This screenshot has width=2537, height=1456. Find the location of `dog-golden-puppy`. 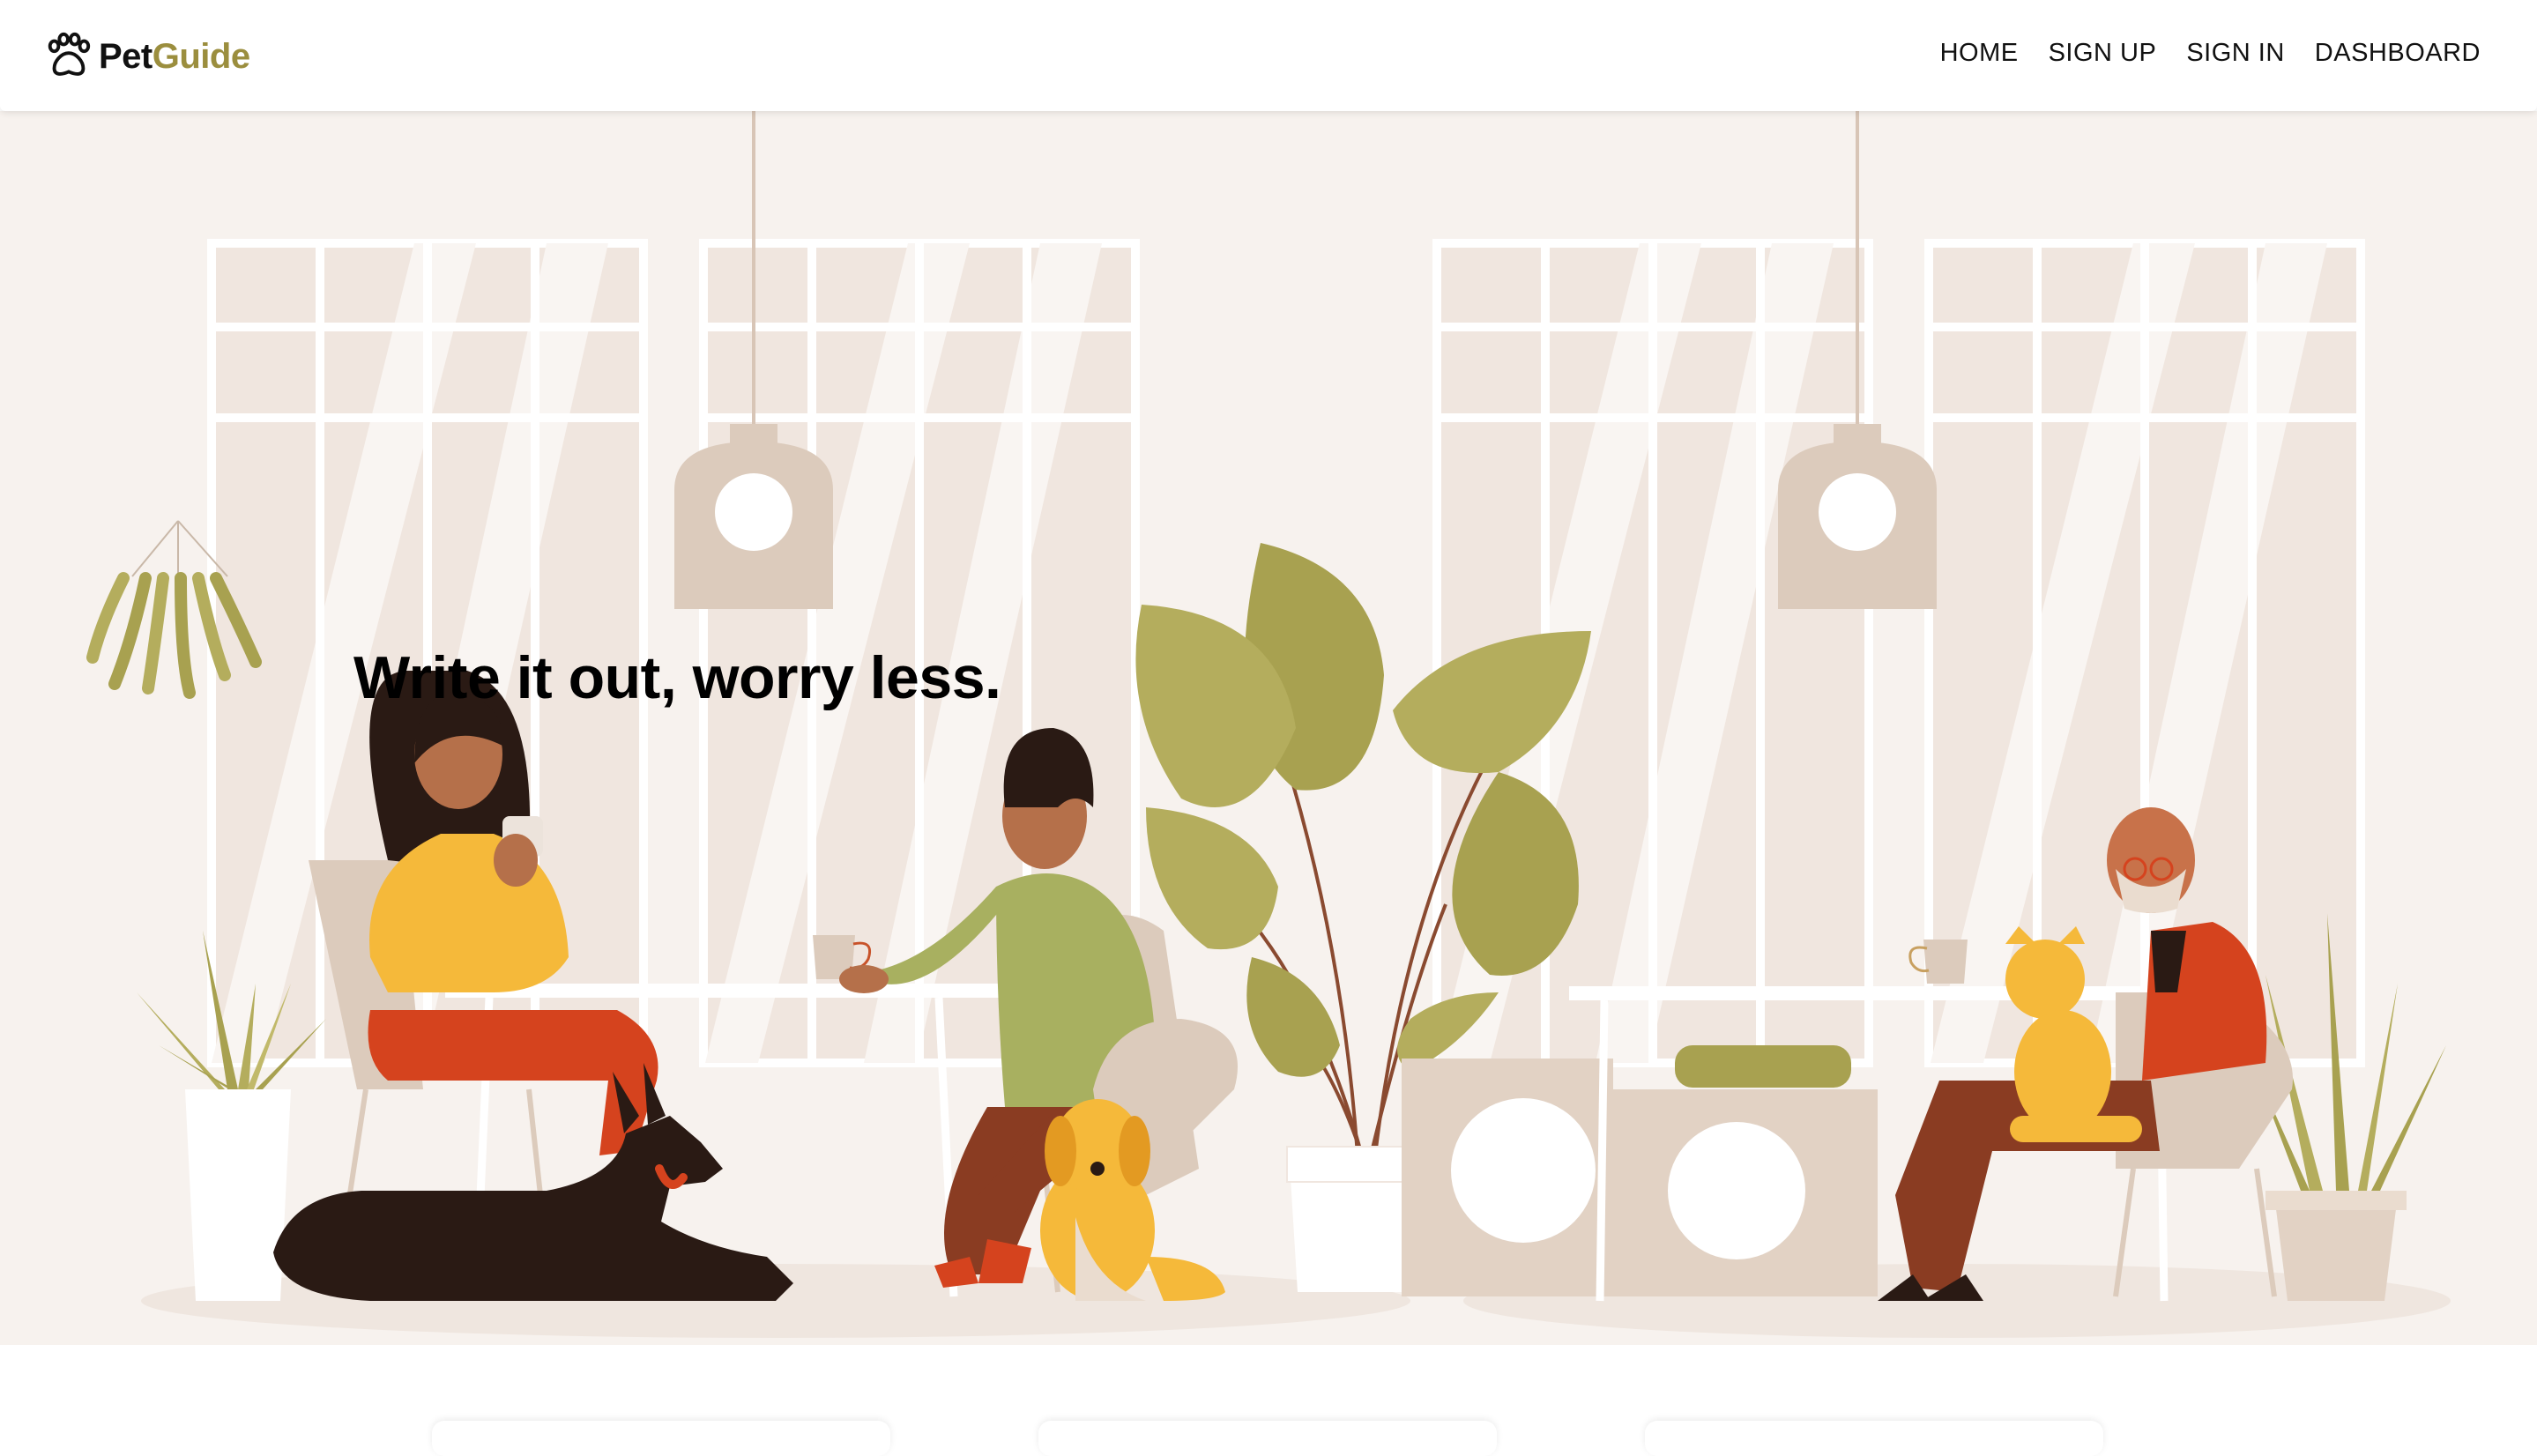

dog-golden-puppy is located at coordinates (1132, 1200).